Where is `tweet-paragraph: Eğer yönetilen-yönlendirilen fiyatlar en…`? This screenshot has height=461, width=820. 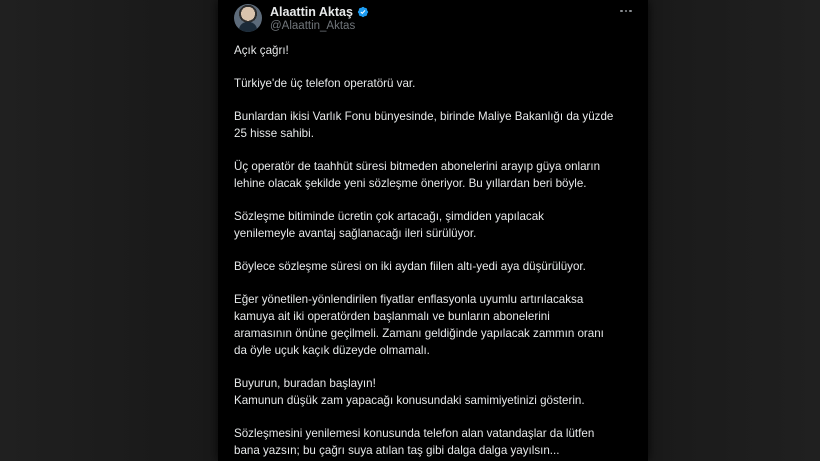
tweet-paragraph: Eğer yönetilen-yönlendirilen fiyatlar en… is located at coordinates (439, 325).